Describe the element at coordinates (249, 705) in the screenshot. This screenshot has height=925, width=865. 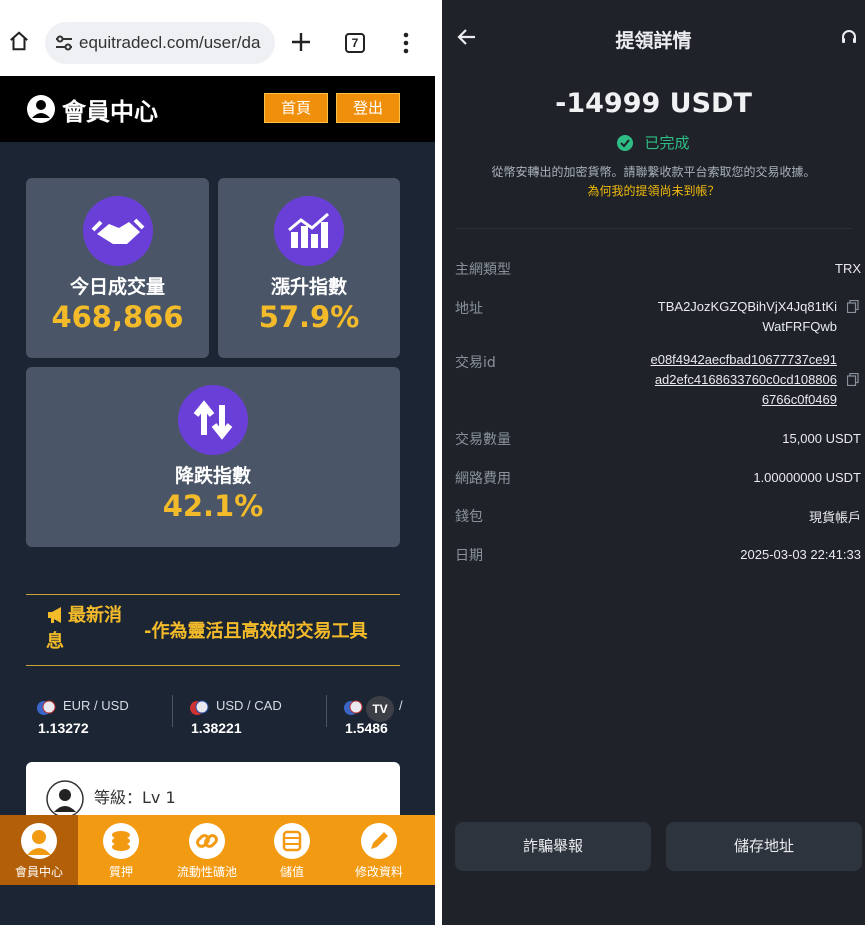
I see `ticker-pair: USD / CAD` at that location.